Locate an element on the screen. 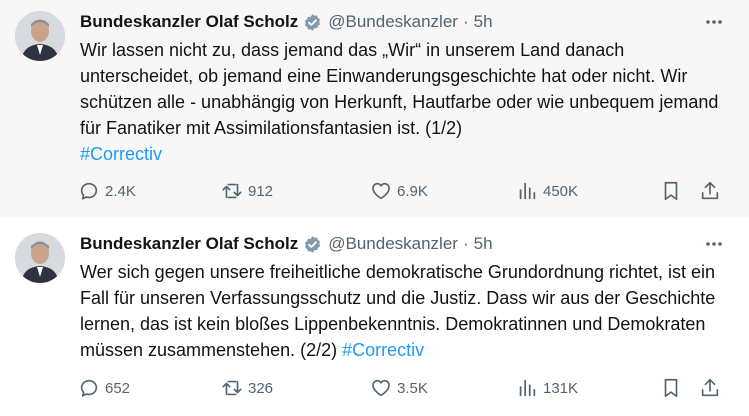 Image resolution: width=749 pixels, height=416 pixels. like-button: 6.9K is located at coordinates (399, 191).